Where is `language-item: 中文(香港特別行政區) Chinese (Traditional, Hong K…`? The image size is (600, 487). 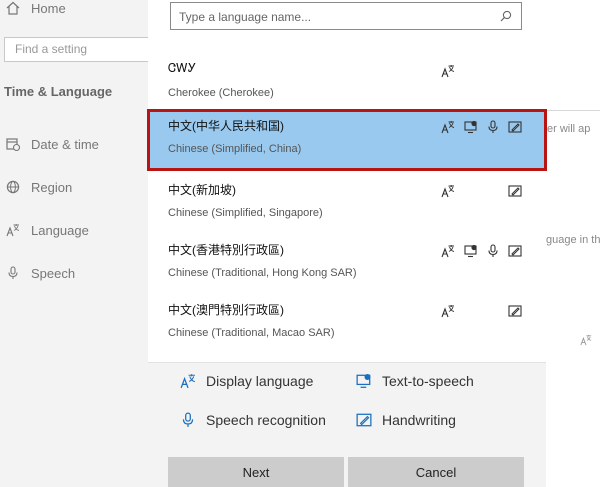 language-item: 中文(香港特別行政區) Chinese (Traditional, Hong K… is located at coordinates (347, 264).